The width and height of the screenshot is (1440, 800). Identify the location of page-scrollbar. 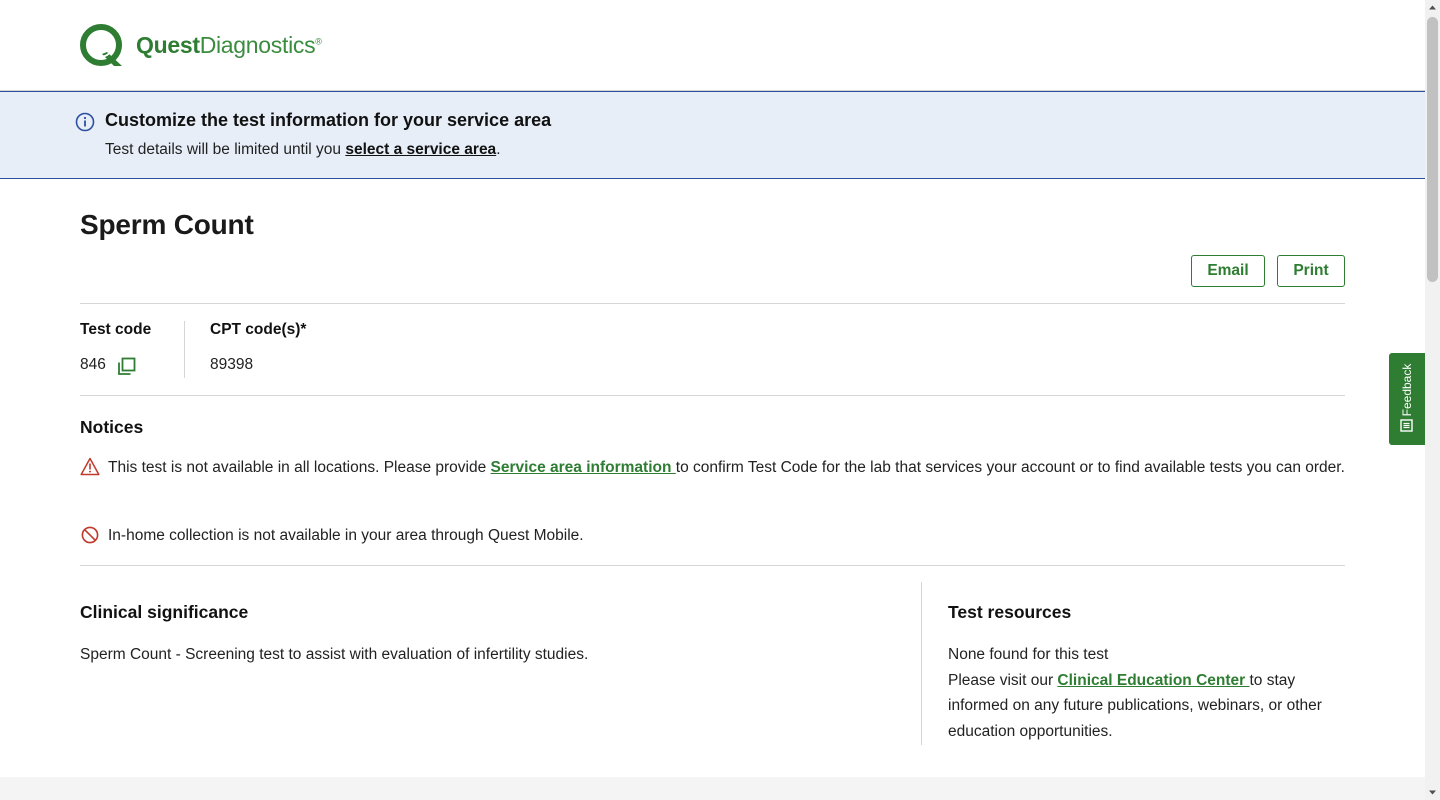
(1432, 400).